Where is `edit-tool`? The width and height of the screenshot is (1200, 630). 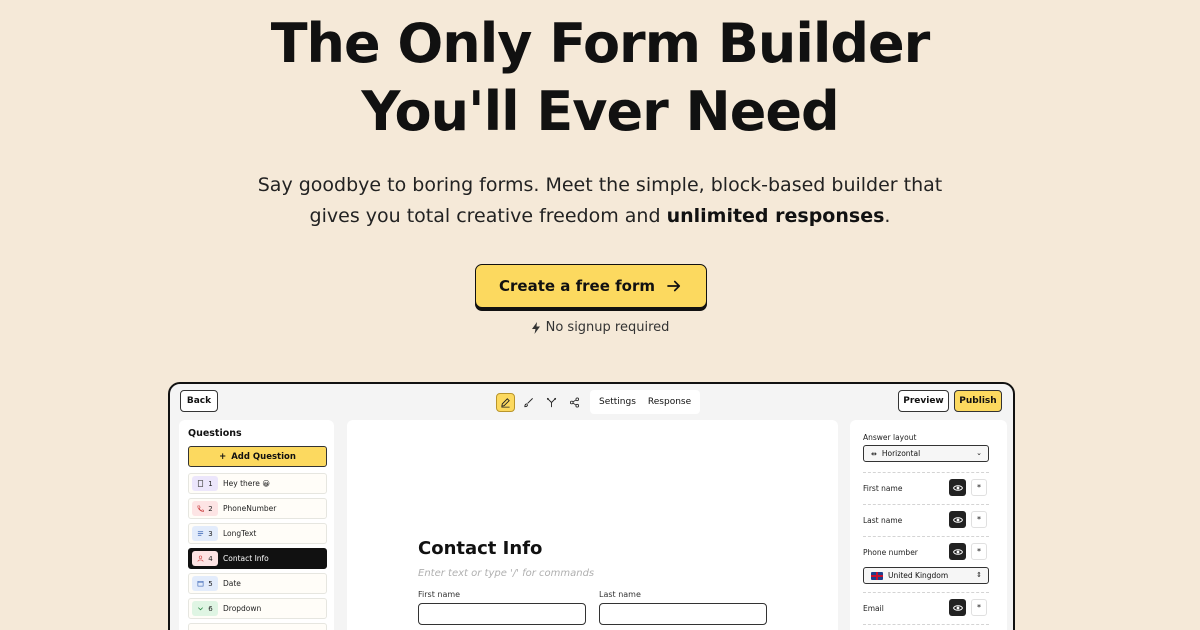
edit-tool is located at coordinates (505, 402).